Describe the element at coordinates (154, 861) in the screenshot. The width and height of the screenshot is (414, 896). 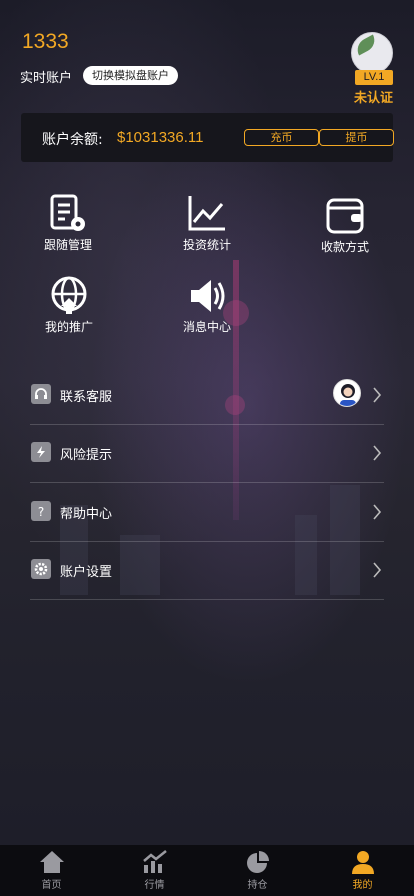
I see `chart-icon` at that location.